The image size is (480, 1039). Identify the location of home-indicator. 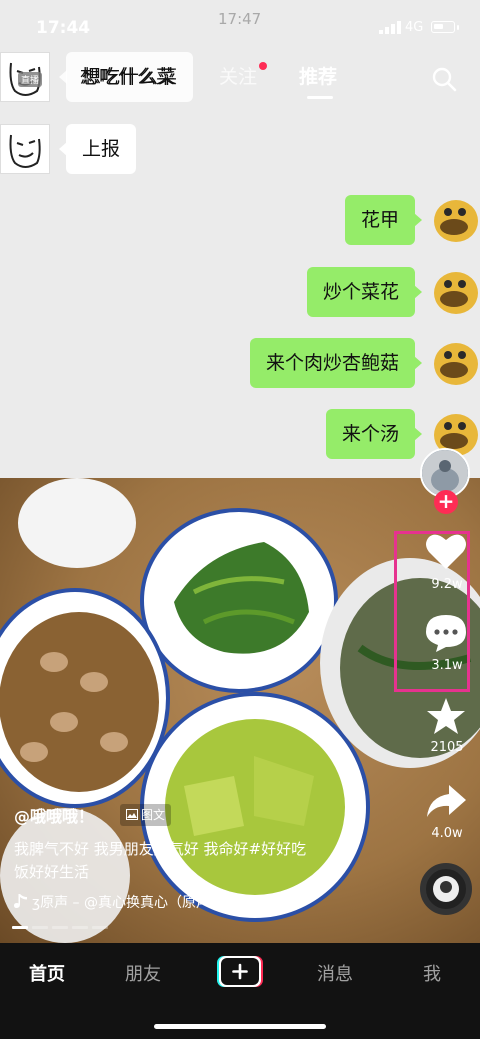
(240, 1026).